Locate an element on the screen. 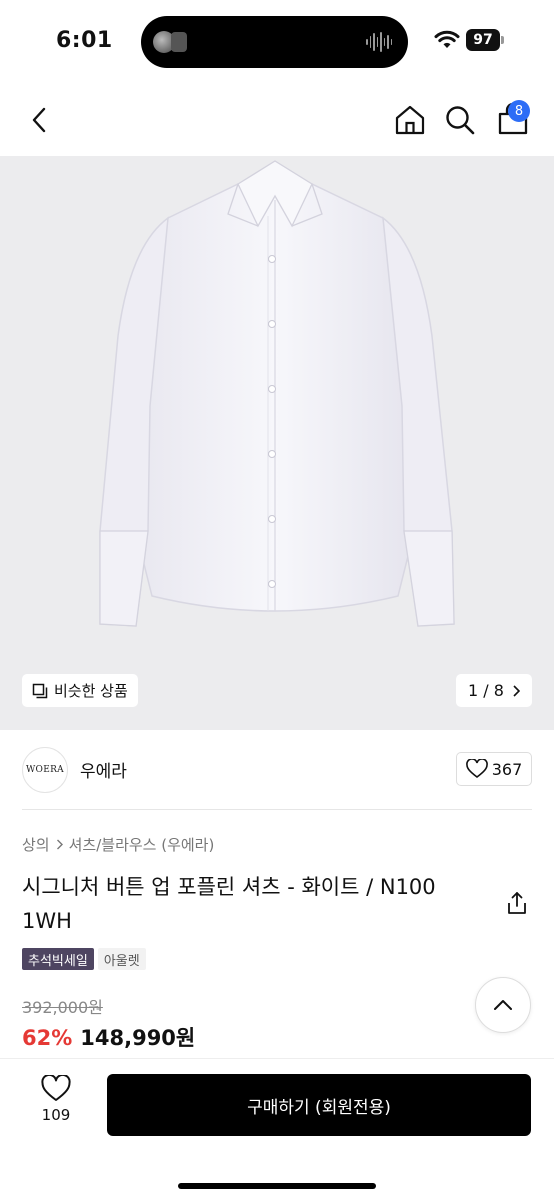 This screenshot has width=554, height=1200. scroll-to-top-button is located at coordinates (503, 1005).